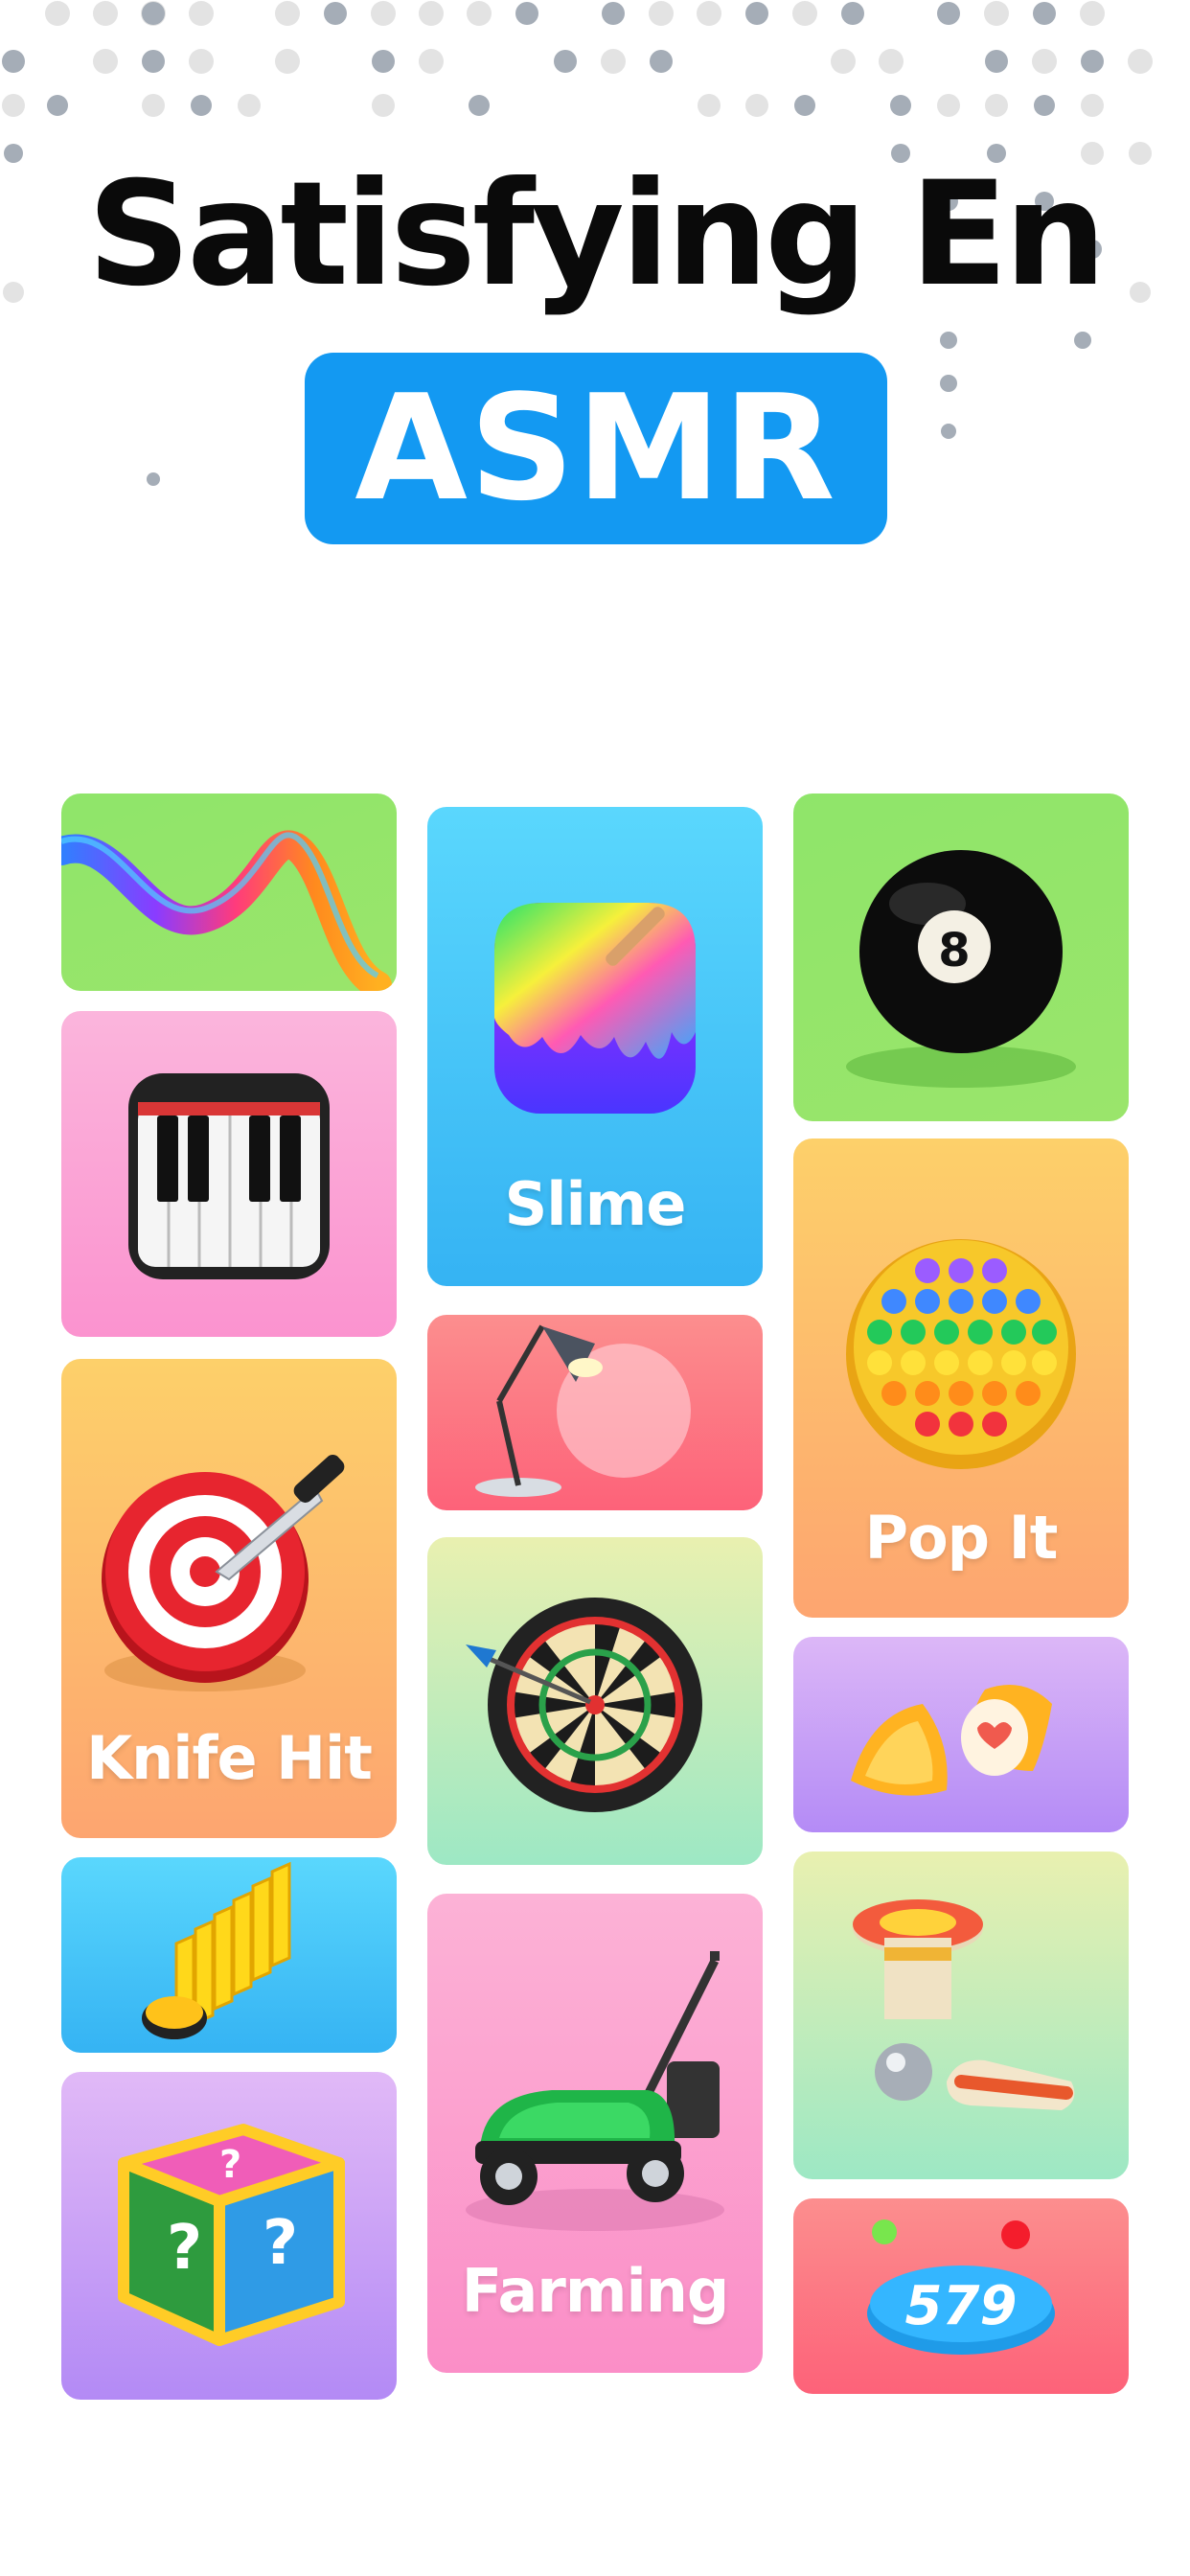  I want to click on desk-lamp-icon, so click(583, 1410).